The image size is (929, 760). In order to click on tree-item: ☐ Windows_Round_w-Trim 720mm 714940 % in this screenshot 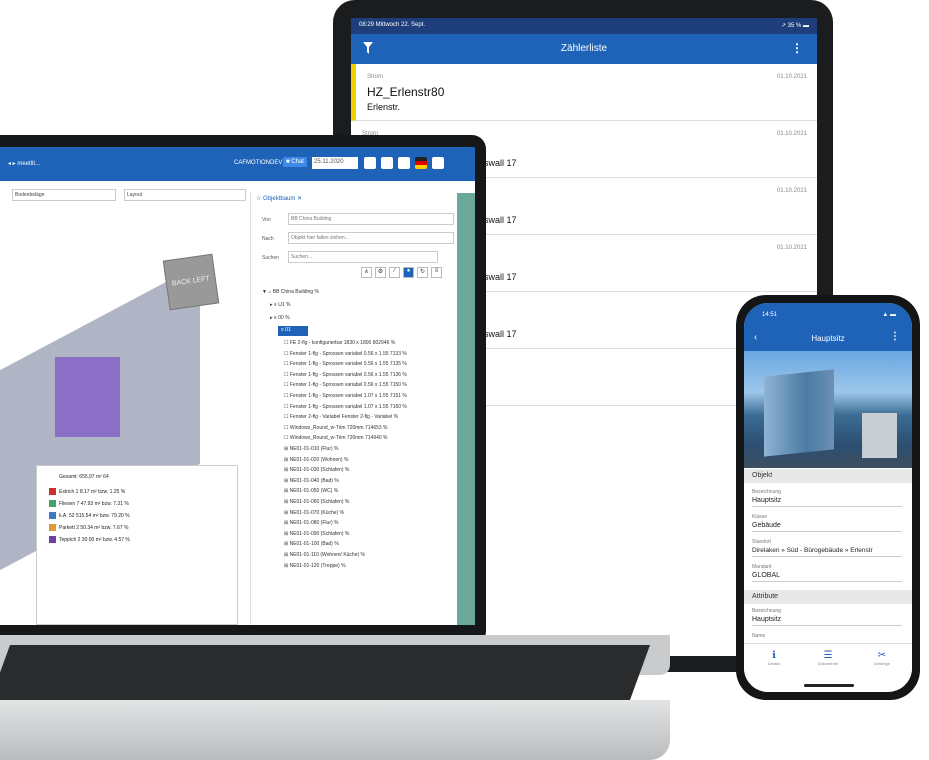, I will do `click(336, 438)`.